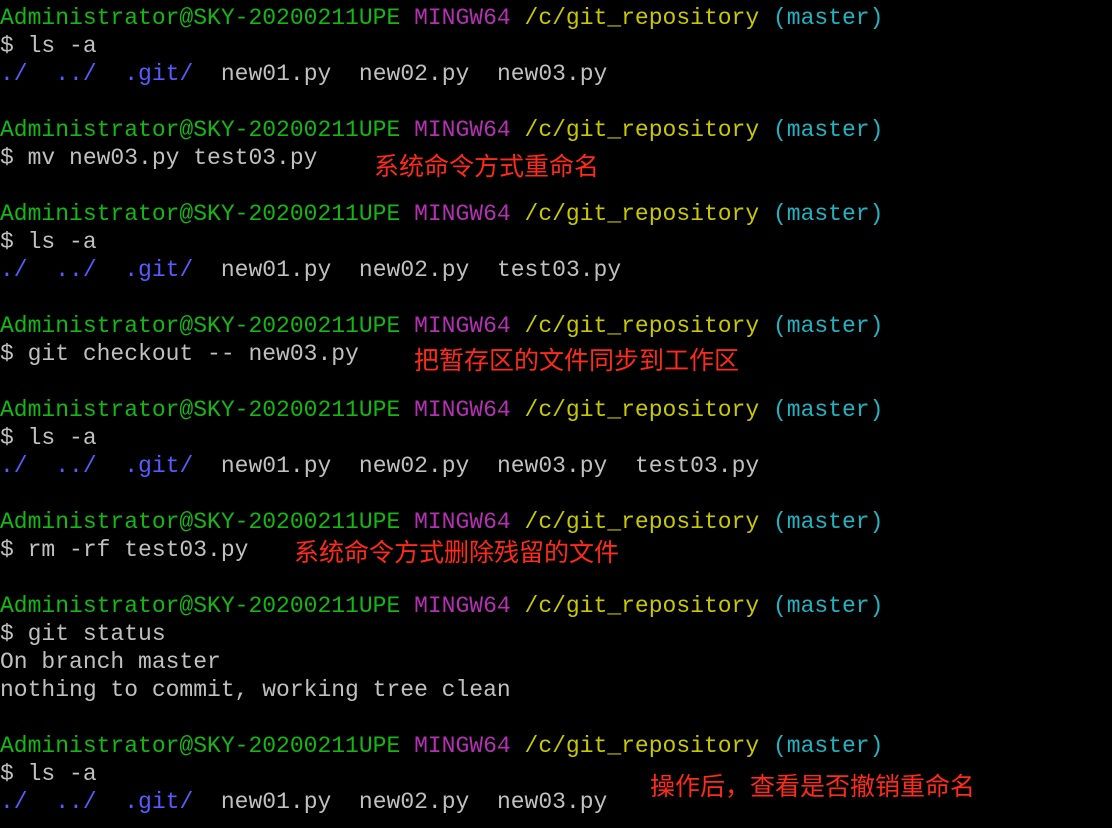 This screenshot has width=1112, height=828. What do you see at coordinates (577, 360) in the screenshot?
I see `annotation-note: 把暂存区的文件同步到工作区` at bounding box center [577, 360].